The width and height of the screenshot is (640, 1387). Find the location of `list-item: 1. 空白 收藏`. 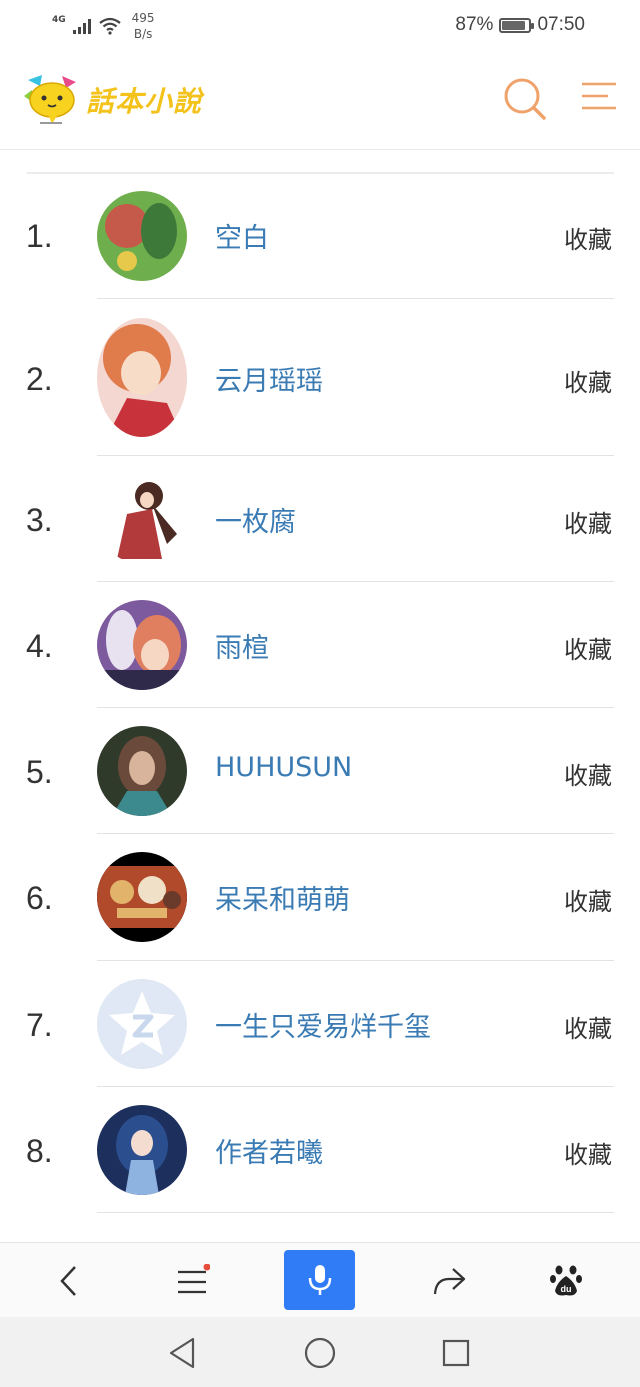

list-item: 1. 空白 收藏 is located at coordinates (320, 236).